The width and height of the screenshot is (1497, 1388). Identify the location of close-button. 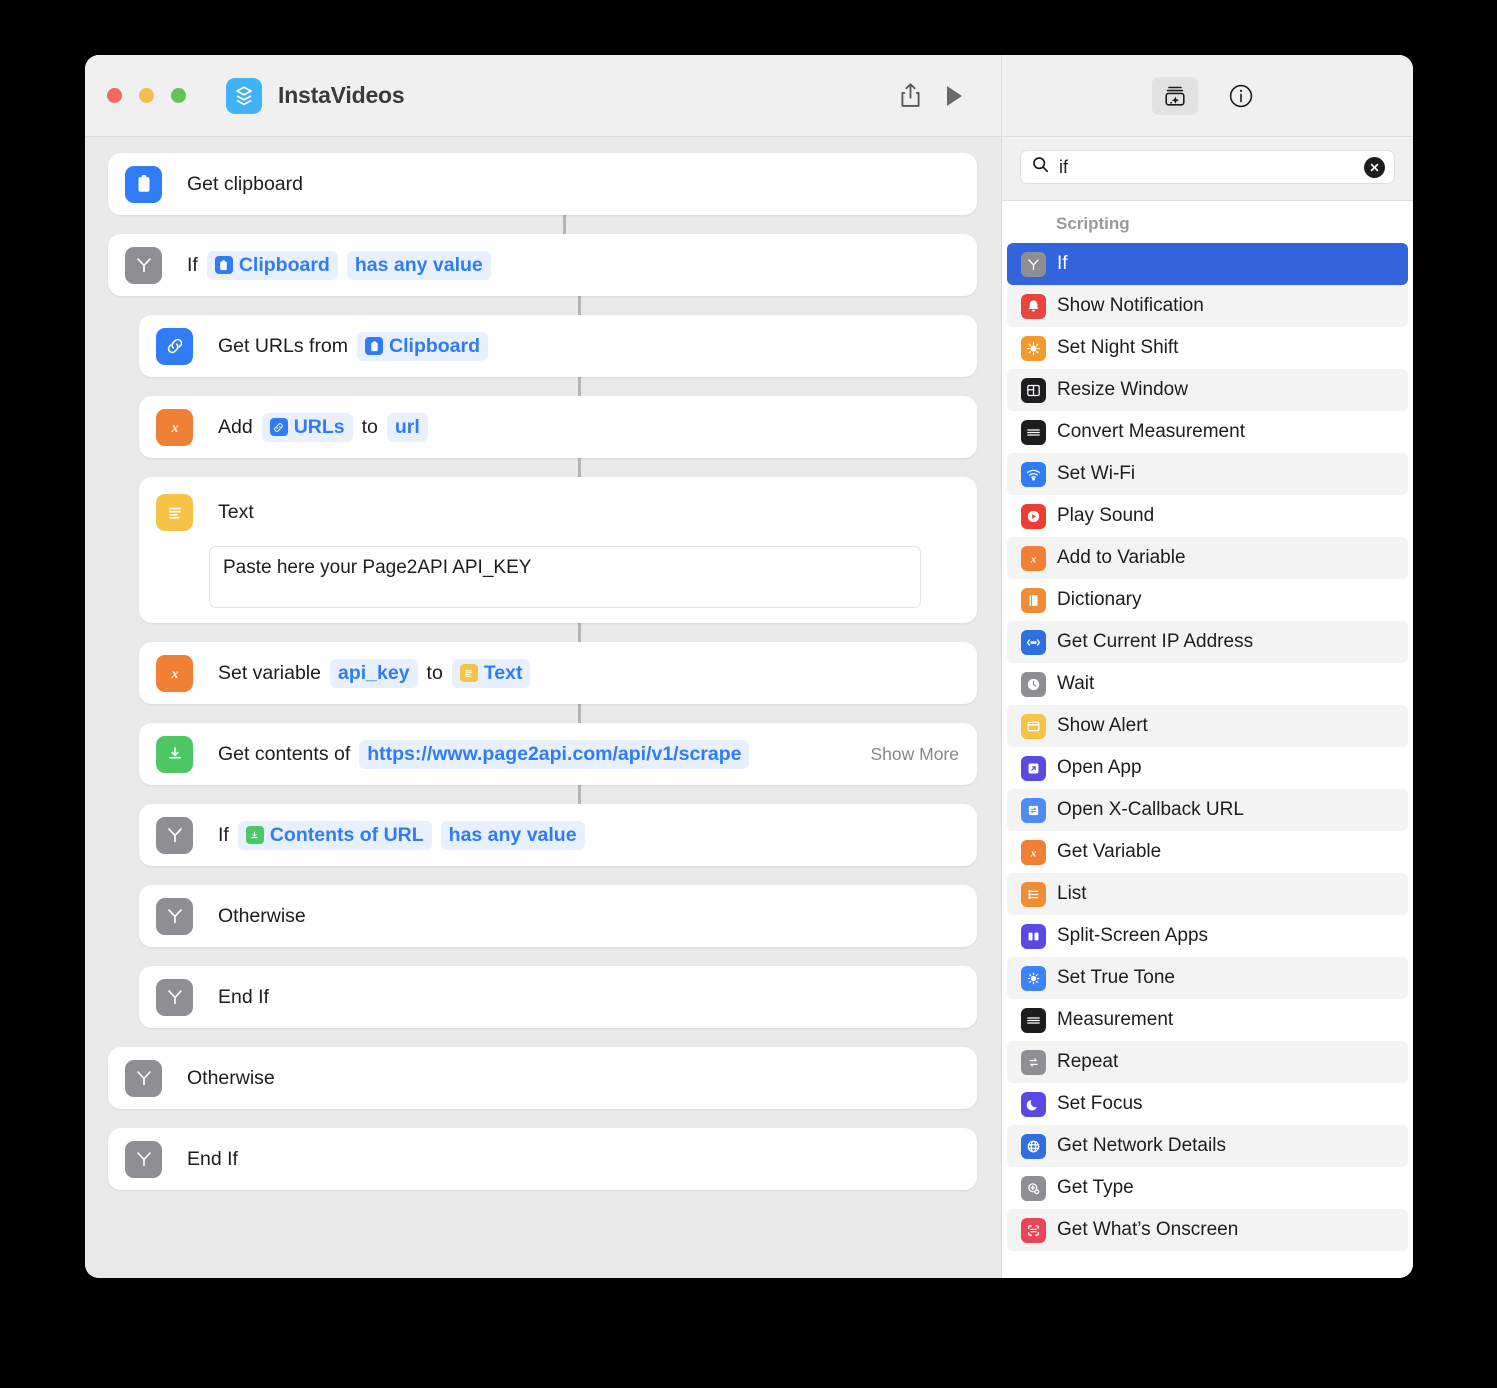
(114, 95).